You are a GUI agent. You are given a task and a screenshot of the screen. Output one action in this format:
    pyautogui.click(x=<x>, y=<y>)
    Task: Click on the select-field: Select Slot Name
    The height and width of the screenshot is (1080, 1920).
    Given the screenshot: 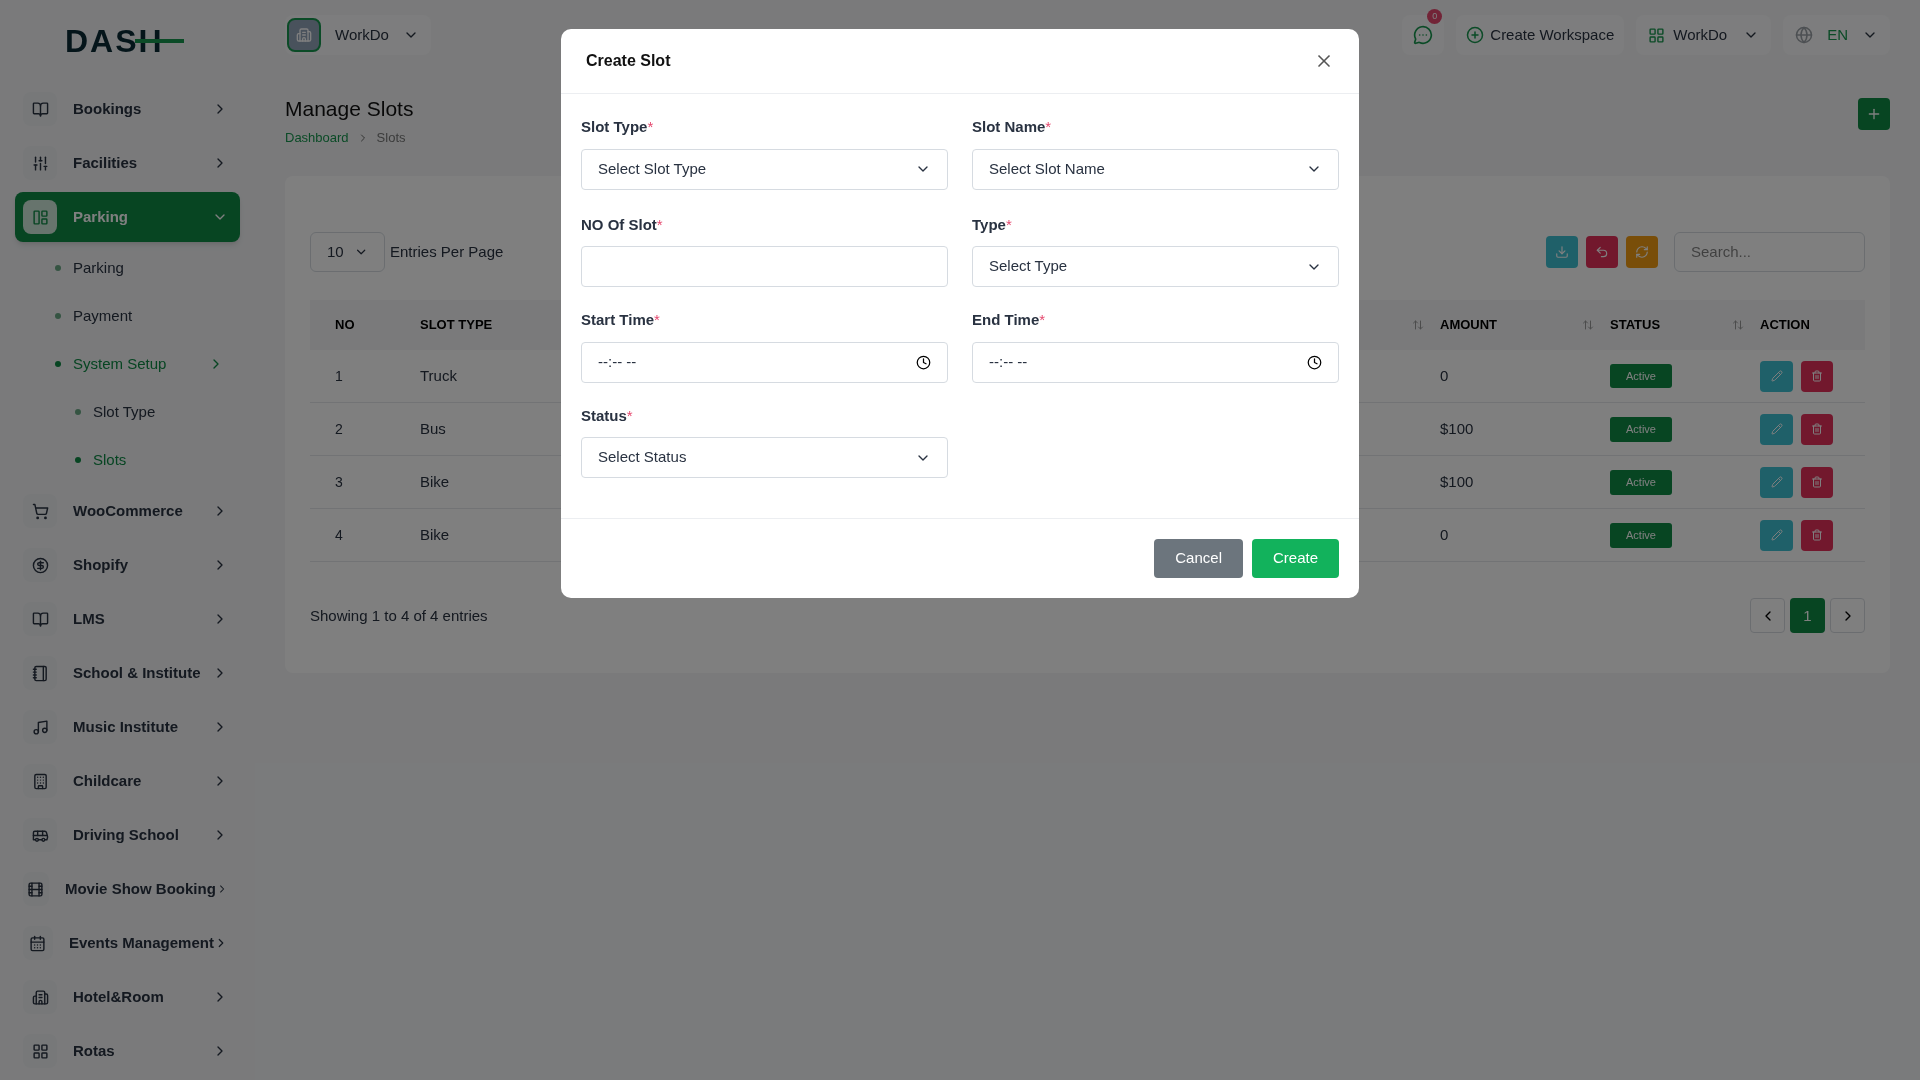 What is the action you would take?
    pyautogui.click(x=1155, y=169)
    